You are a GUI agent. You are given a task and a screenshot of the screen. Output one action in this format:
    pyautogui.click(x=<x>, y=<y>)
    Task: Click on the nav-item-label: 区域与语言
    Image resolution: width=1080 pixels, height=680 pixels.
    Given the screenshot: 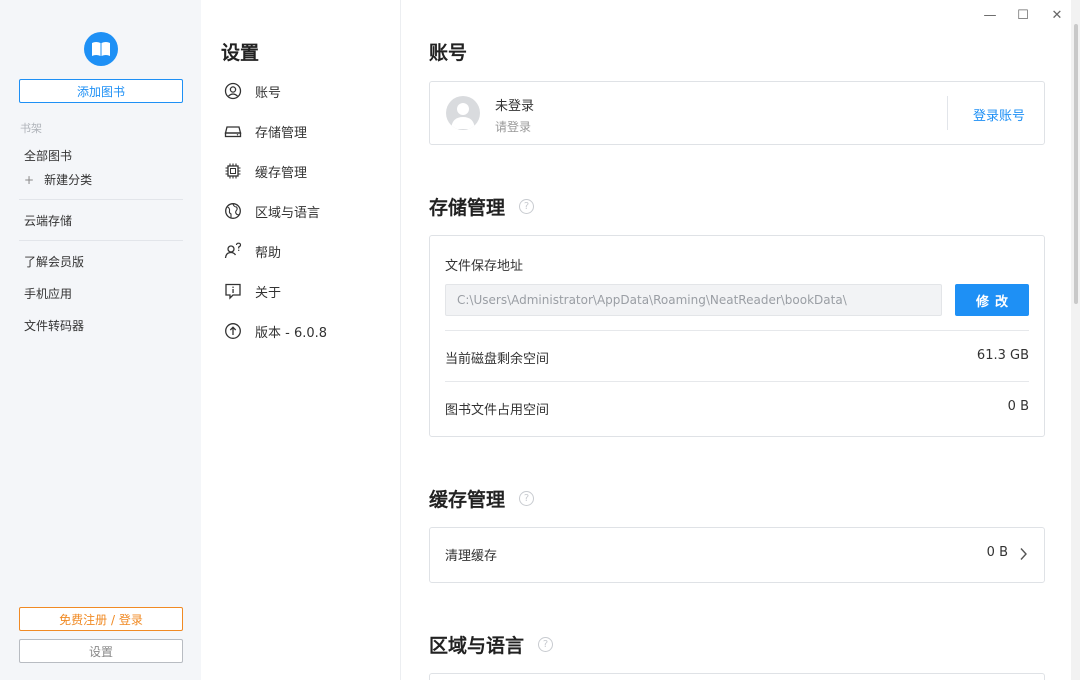 What is the action you would take?
    pyautogui.click(x=288, y=213)
    